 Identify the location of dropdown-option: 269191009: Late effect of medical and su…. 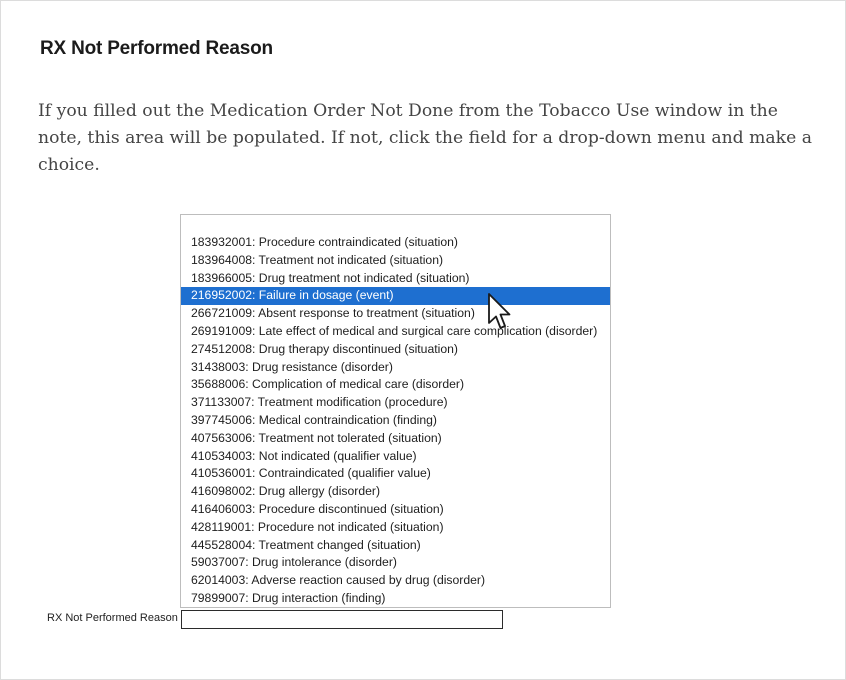
(395, 332).